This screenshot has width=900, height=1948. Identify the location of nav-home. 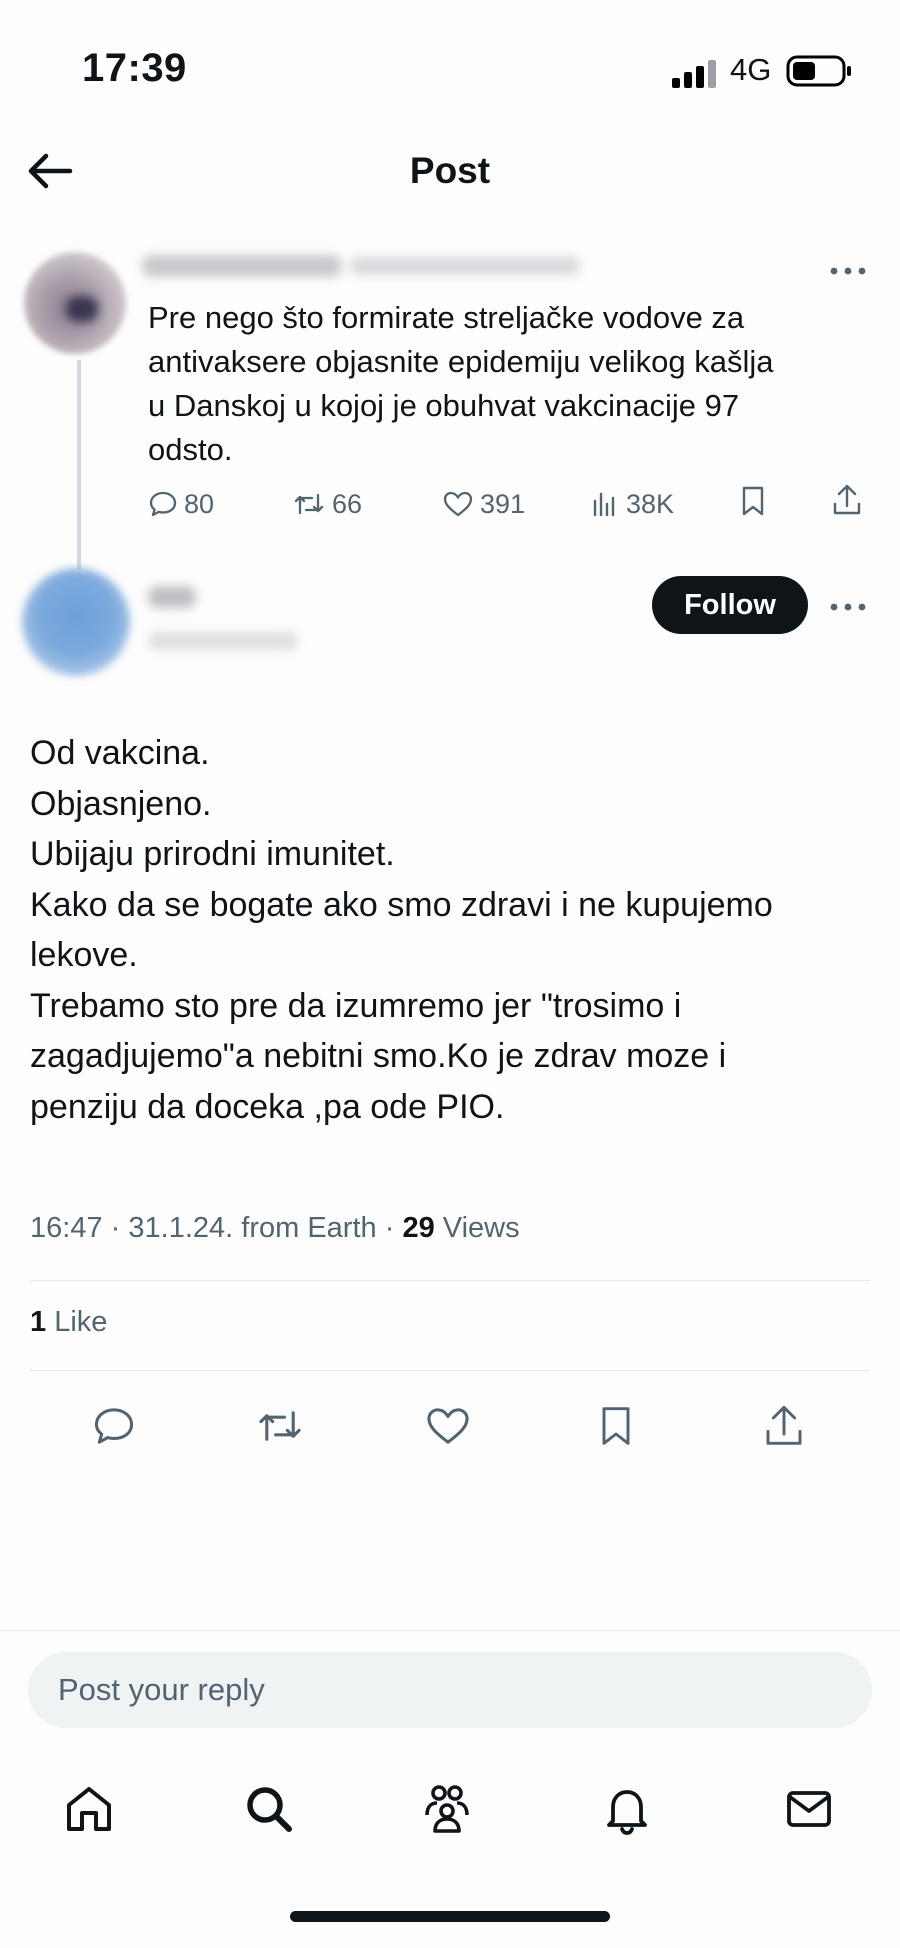
(89, 1809).